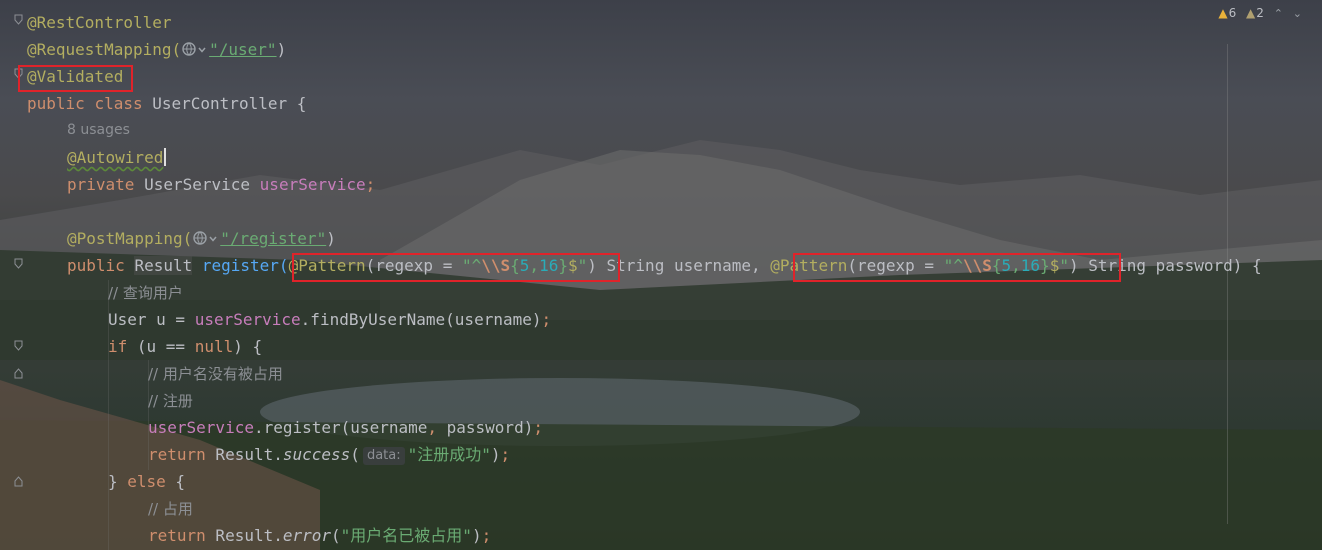 The height and width of the screenshot is (550, 1322). I want to click on code-line: // 注册, so click(170, 400).